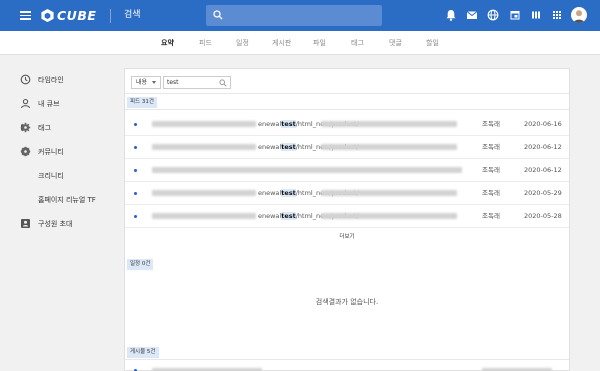 The image size is (600, 371). Describe the element at coordinates (140, 264) in the screenshot. I see `schedule-count-badge: 일정 0건` at that location.